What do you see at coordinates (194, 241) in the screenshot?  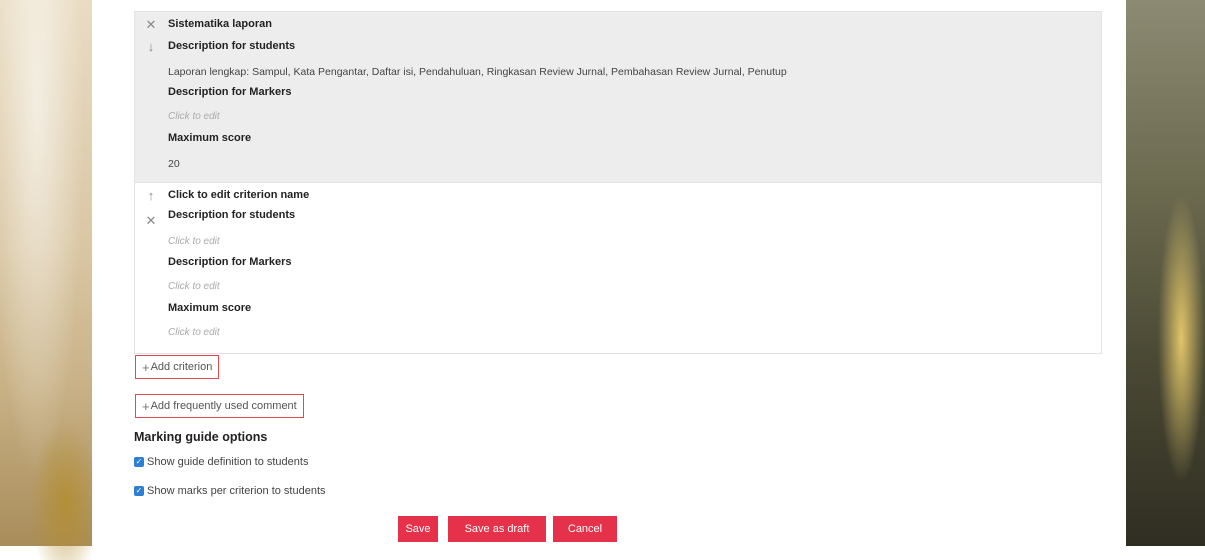 I see `description-students-value: Click to edit` at bounding box center [194, 241].